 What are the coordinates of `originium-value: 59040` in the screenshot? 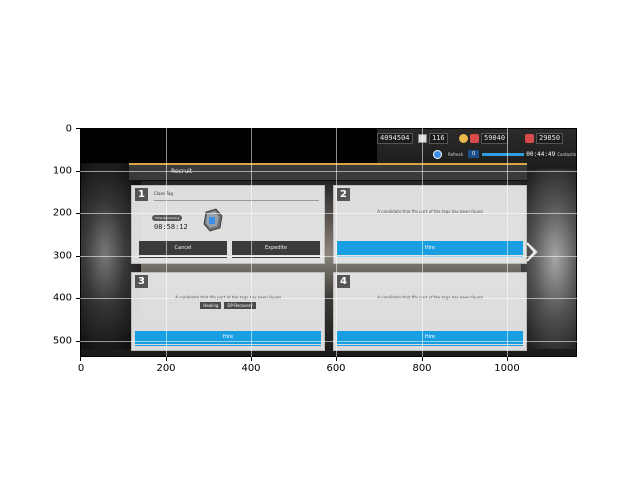 It's located at (495, 138).